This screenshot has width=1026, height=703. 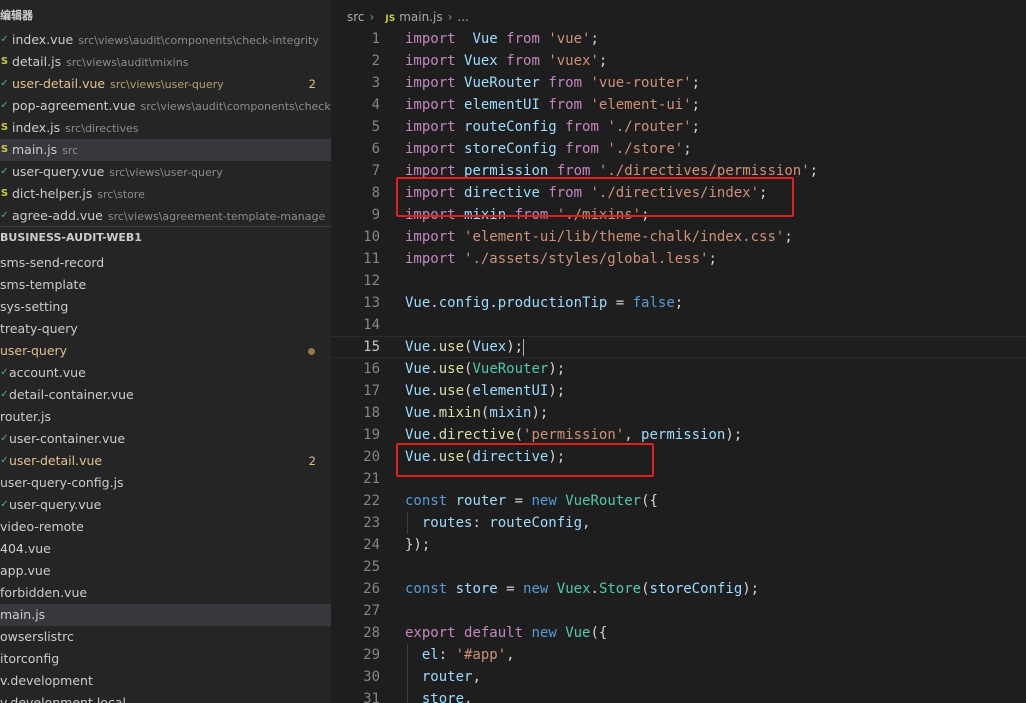 I want to click on open-editor-item: Sdict-helper.js src\store, so click(x=165, y=194).